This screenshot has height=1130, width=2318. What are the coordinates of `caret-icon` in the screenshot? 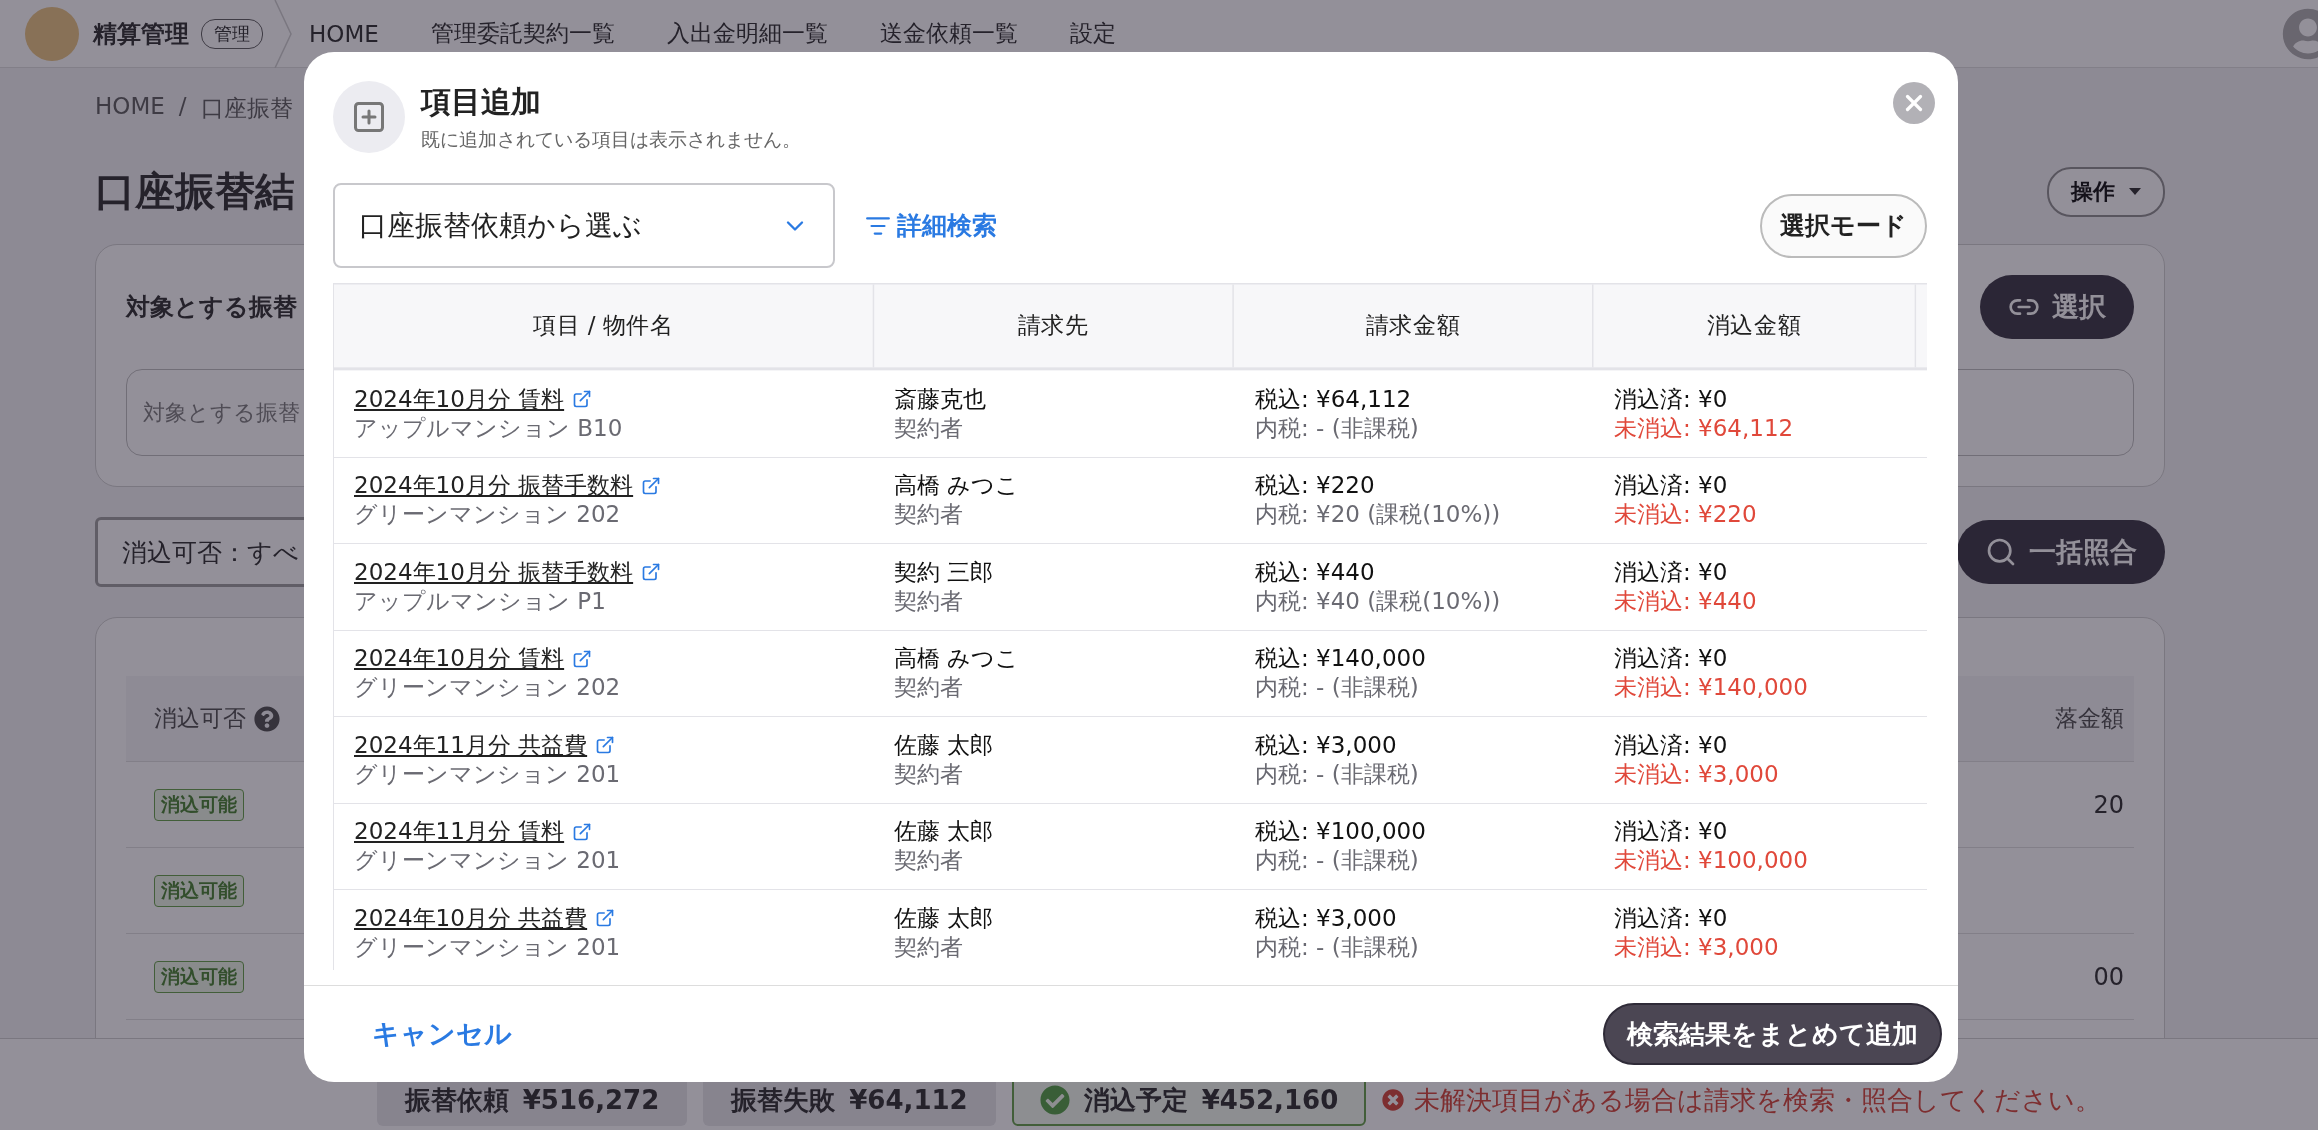 It's located at (2135, 191).